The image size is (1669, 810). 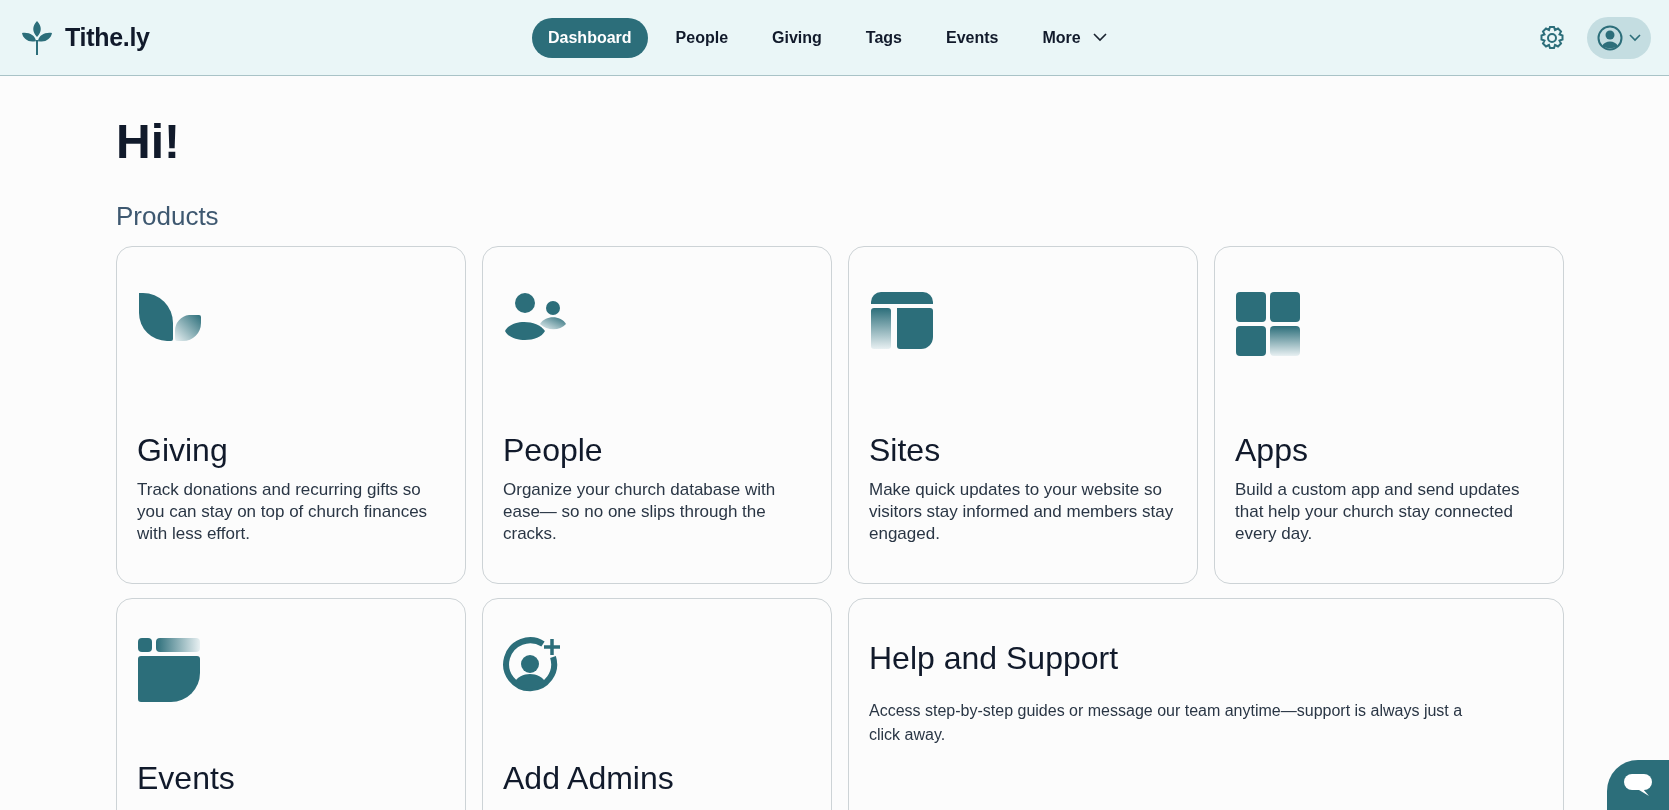 What do you see at coordinates (905, 450) in the screenshot?
I see `card-title: Sites` at bounding box center [905, 450].